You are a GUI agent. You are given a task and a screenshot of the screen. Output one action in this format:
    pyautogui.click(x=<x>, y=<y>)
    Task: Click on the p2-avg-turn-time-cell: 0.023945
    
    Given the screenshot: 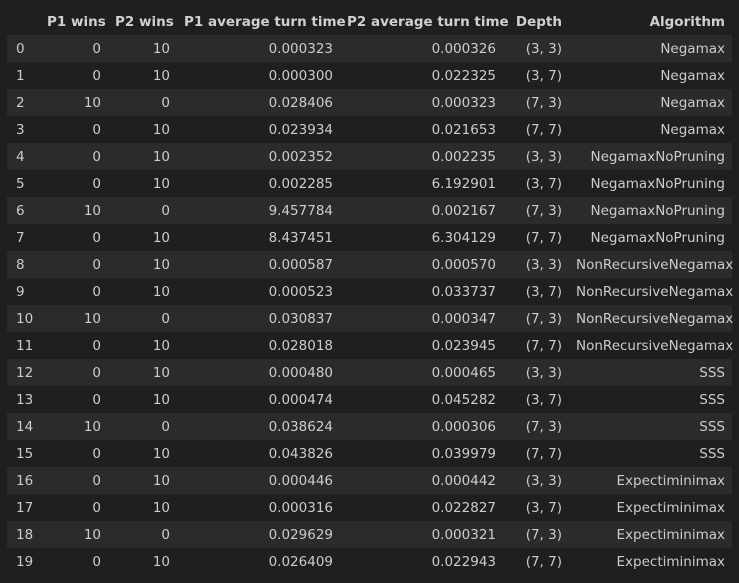 What is the action you would take?
    pyautogui.click(x=463, y=345)
    